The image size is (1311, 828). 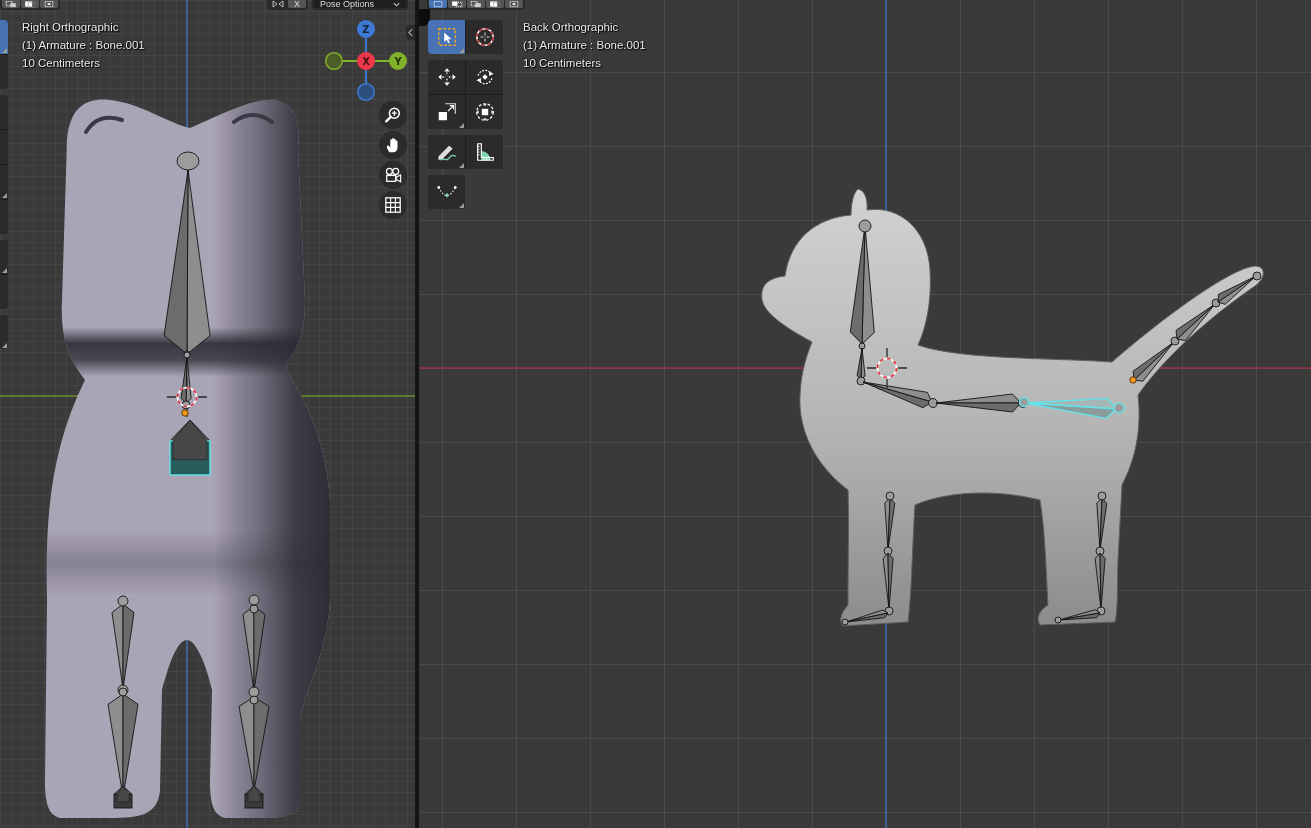 I want to click on zoom-icon, so click(x=393, y=115).